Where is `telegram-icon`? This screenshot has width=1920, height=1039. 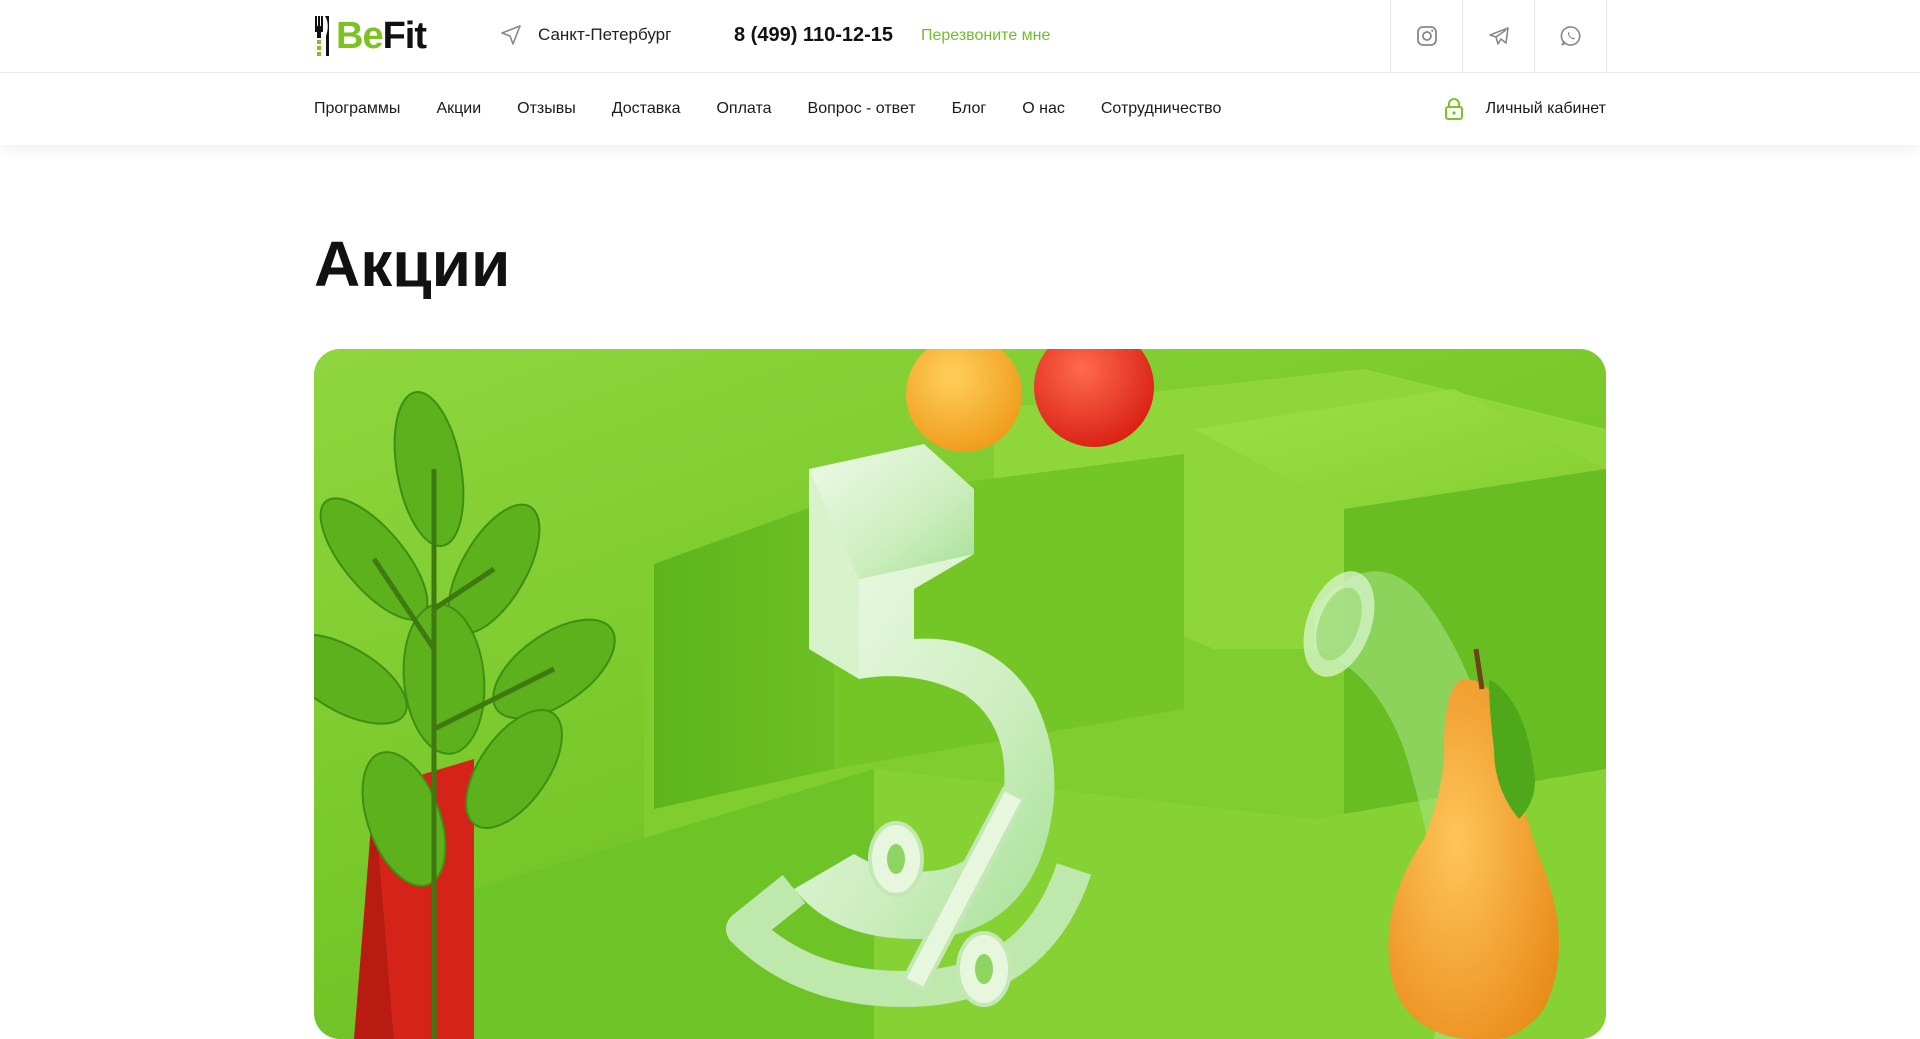
telegram-icon is located at coordinates (1498, 36).